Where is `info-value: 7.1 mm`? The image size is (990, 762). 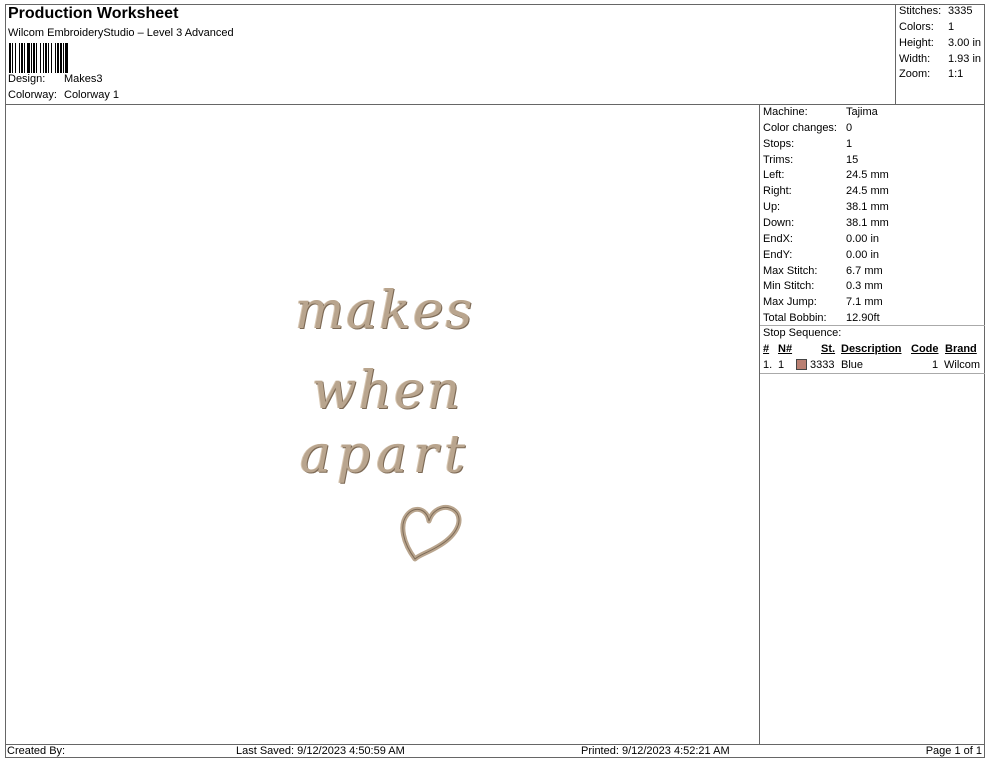 info-value: 7.1 mm is located at coordinates (864, 302).